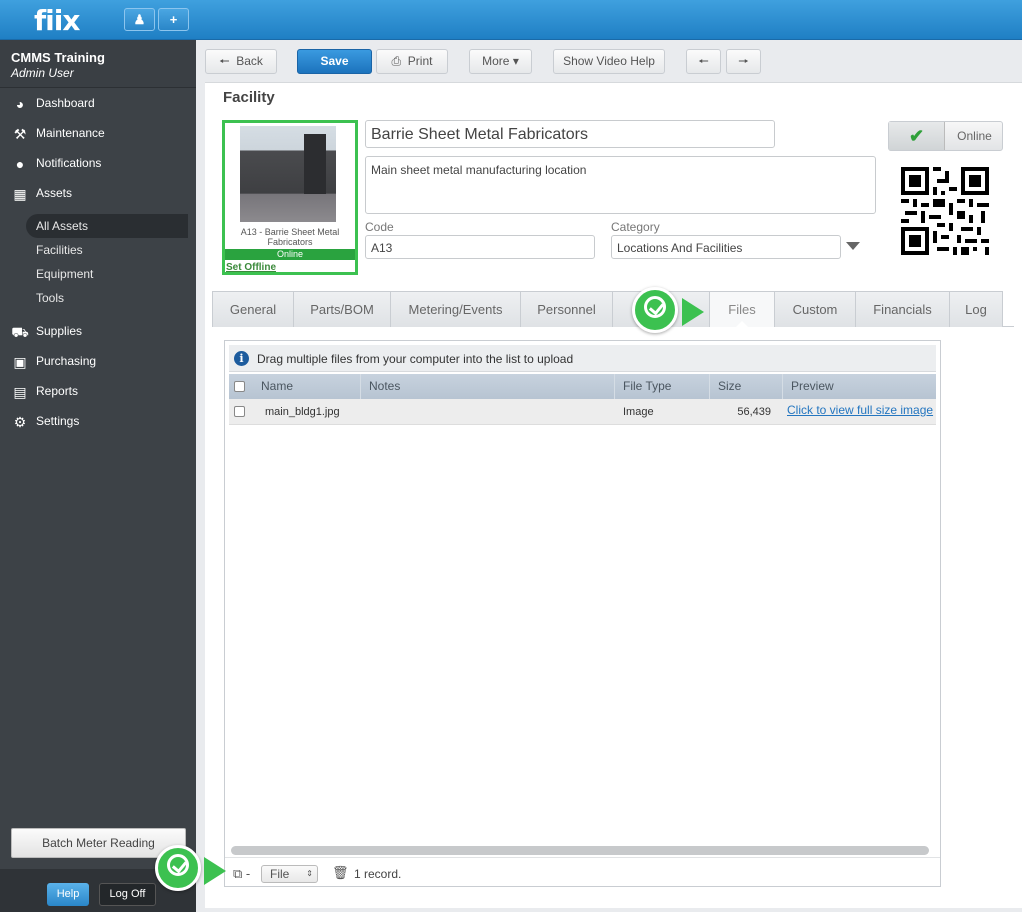 The width and height of the screenshot is (1022, 912). Describe the element at coordinates (20, 193) in the screenshot. I see `boxes-icon: ▦` at that location.